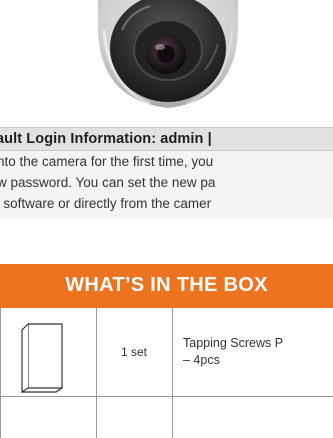  Describe the element at coordinates (42, 358) in the screenshot. I see `manual-booklet-icon` at that location.